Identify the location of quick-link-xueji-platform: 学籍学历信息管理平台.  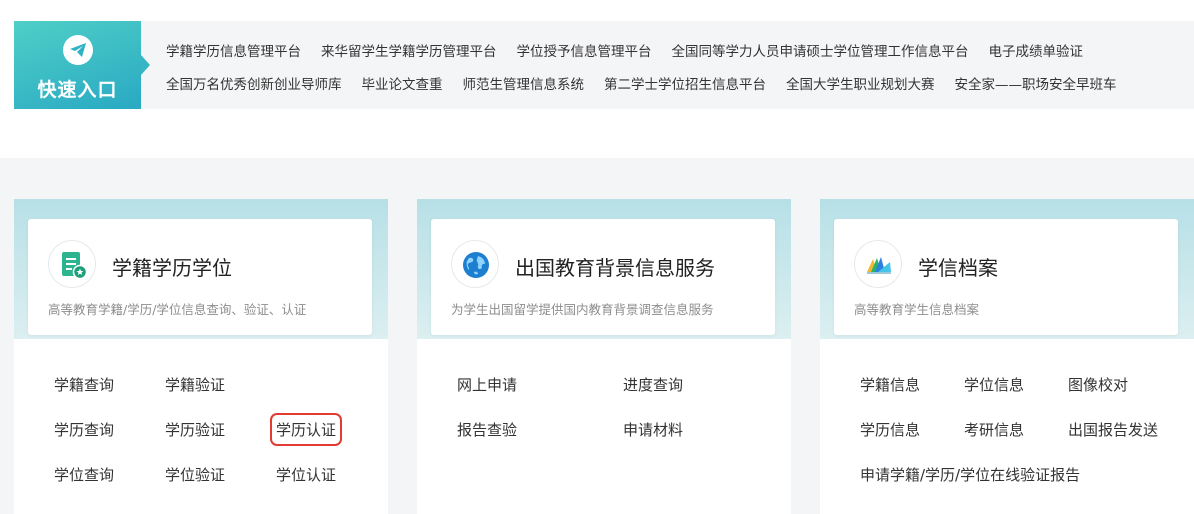
(233, 50).